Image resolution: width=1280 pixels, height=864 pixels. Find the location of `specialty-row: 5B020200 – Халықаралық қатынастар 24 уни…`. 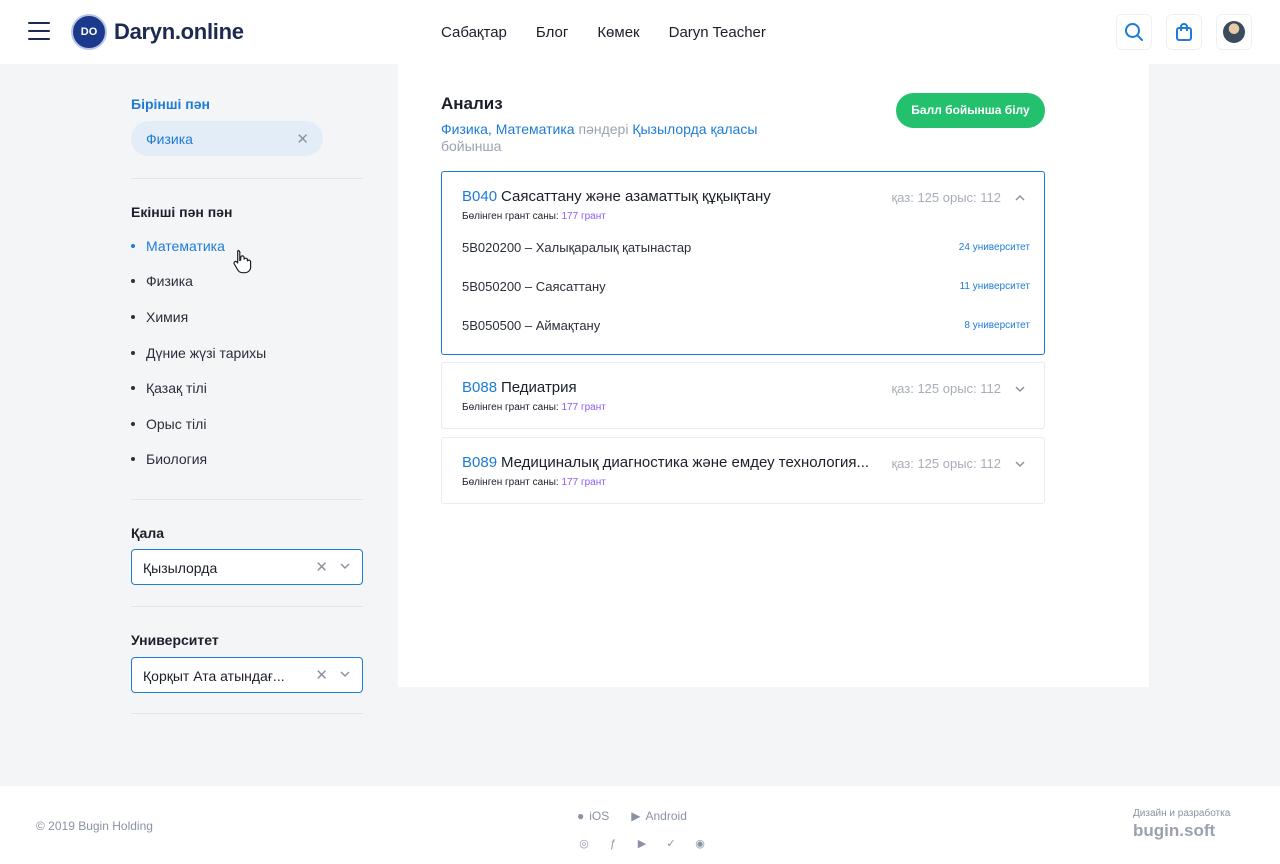

specialty-row: 5B020200 – Халықаралық қатынастар 24 уни… is located at coordinates (746, 248).